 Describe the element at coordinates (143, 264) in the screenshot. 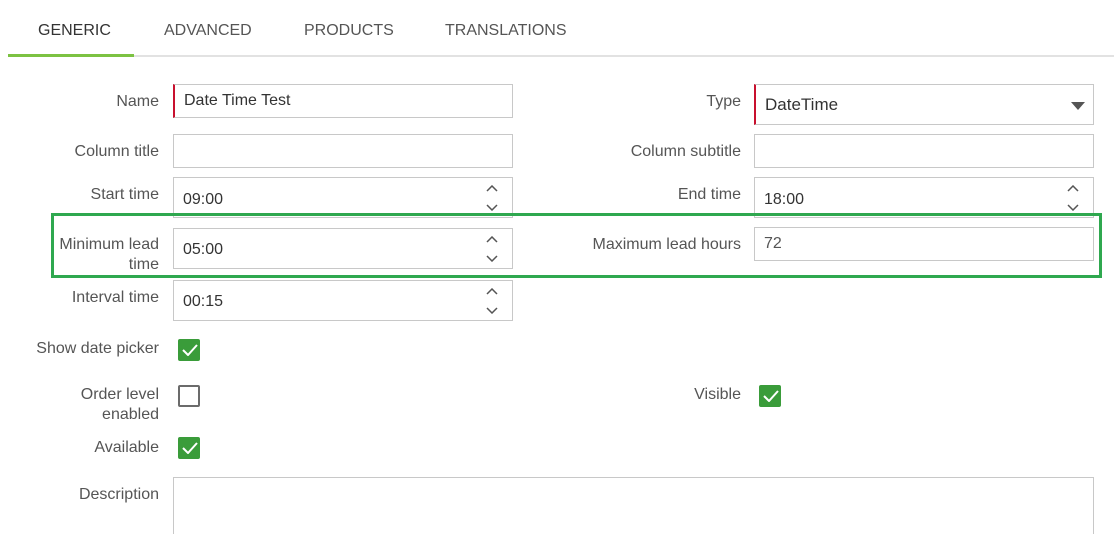

I see `min-lead-time-label-line2: time` at that location.